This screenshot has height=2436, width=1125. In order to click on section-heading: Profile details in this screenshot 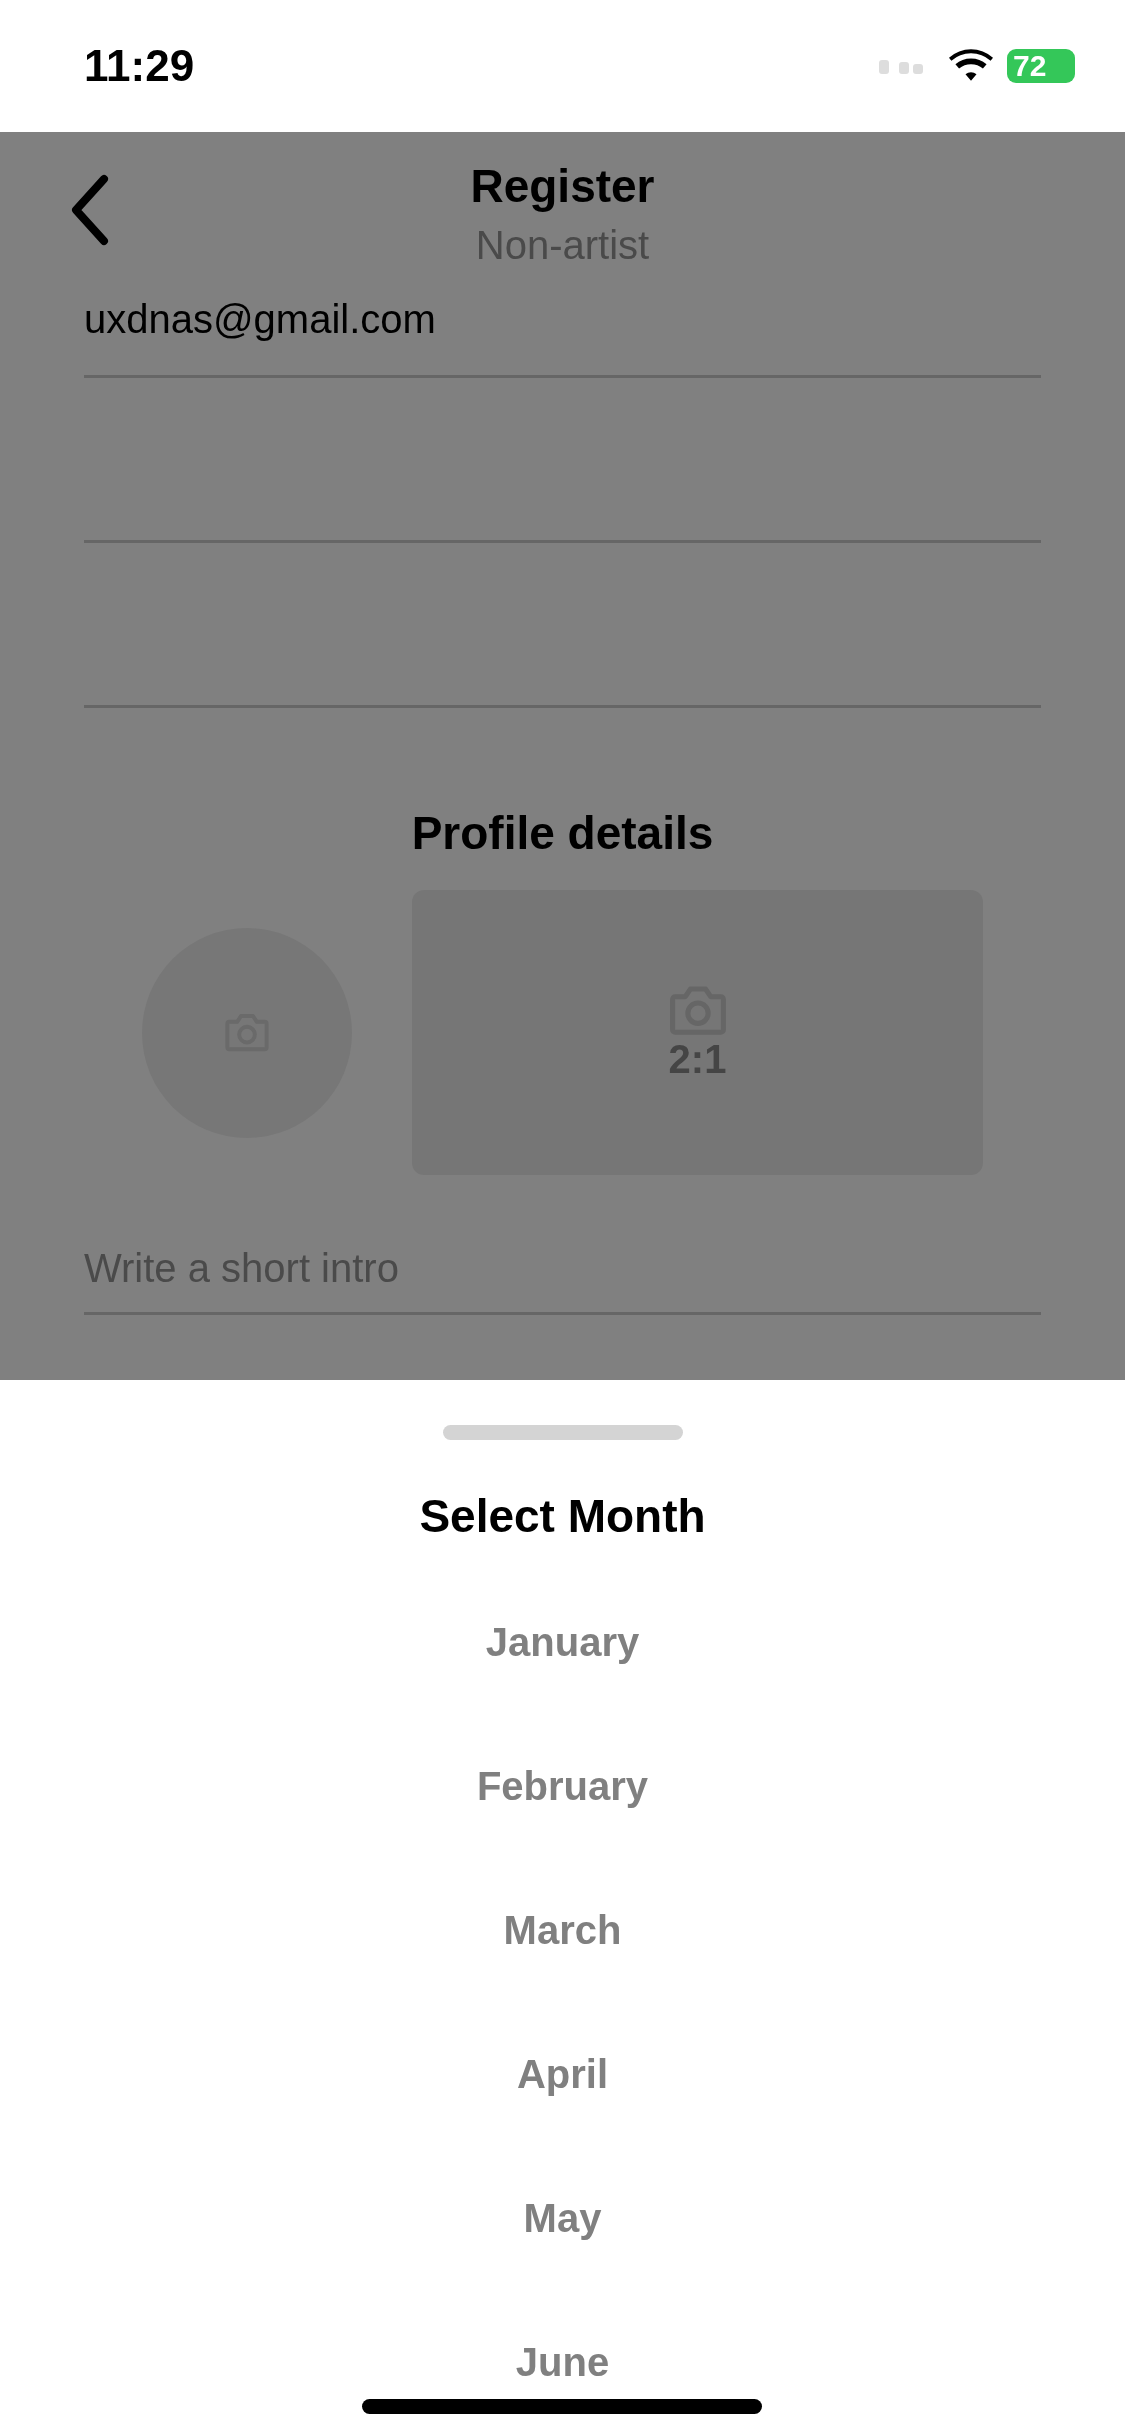, I will do `click(562, 833)`.